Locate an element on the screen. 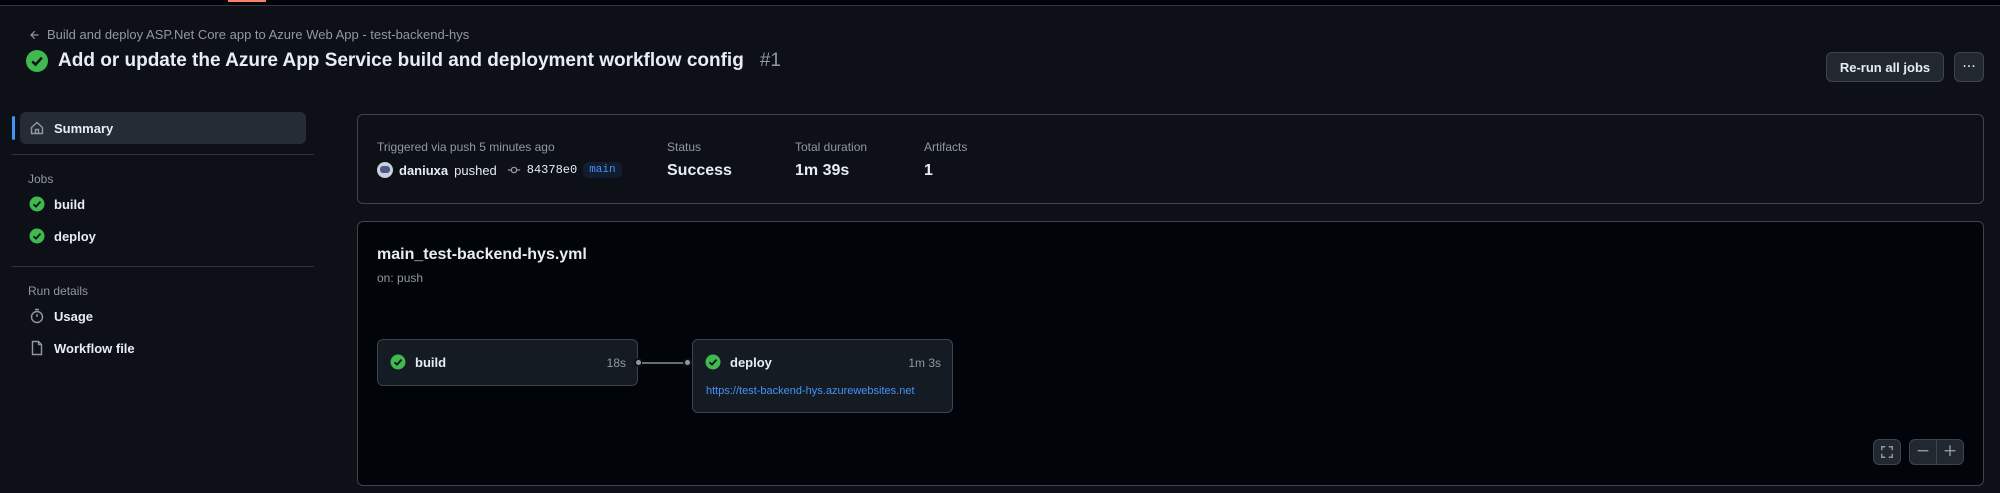 The width and height of the screenshot is (2000, 493). sidebar-item-label: deploy is located at coordinates (75, 236).